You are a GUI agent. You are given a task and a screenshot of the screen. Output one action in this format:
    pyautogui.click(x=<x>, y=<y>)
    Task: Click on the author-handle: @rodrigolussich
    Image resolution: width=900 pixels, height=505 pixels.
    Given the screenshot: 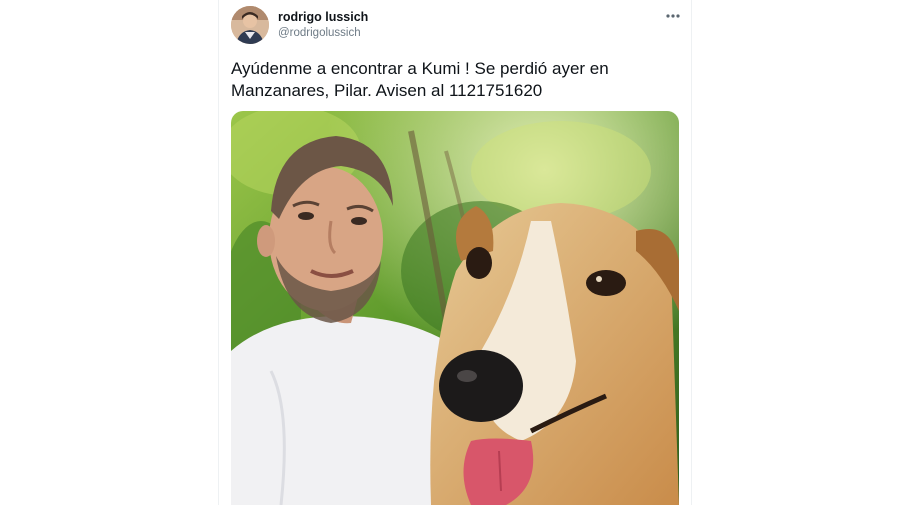 What is the action you would take?
    pyautogui.click(x=319, y=33)
    